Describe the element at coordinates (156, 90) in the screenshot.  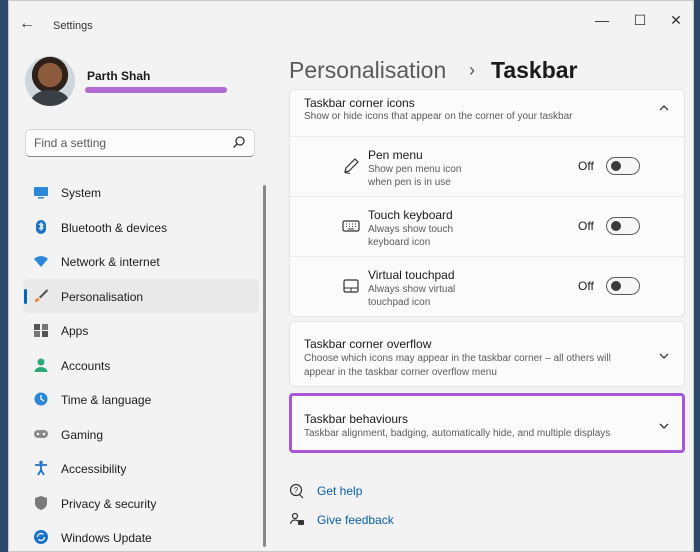
I see `email-redaction` at that location.